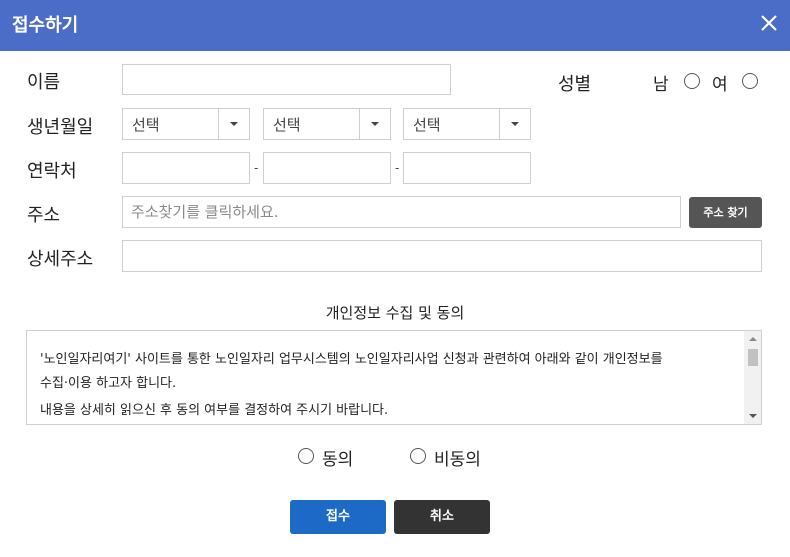 The height and width of the screenshot is (557, 790). I want to click on scroll-thumb, so click(753, 357).